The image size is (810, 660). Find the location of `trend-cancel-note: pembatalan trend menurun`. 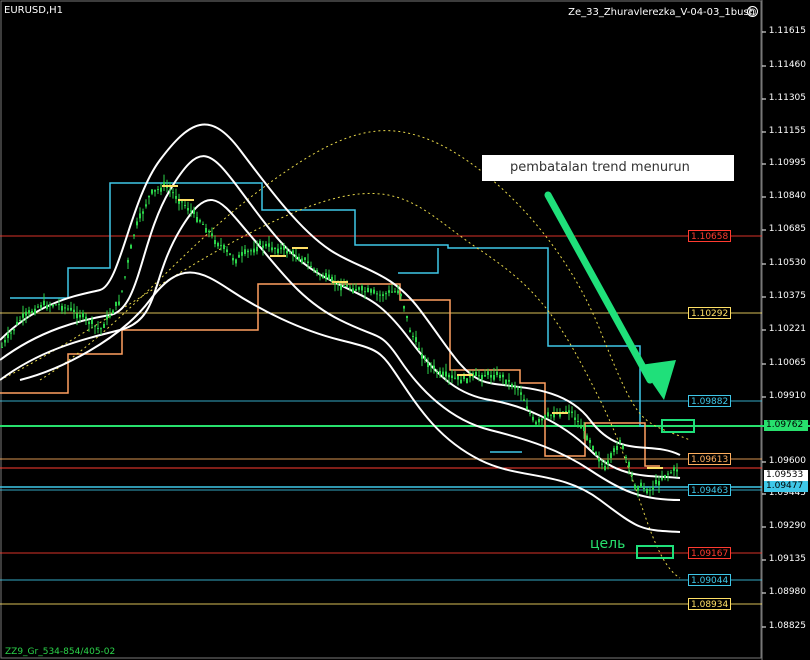

trend-cancel-note: pembatalan trend menurun is located at coordinates (608, 168).